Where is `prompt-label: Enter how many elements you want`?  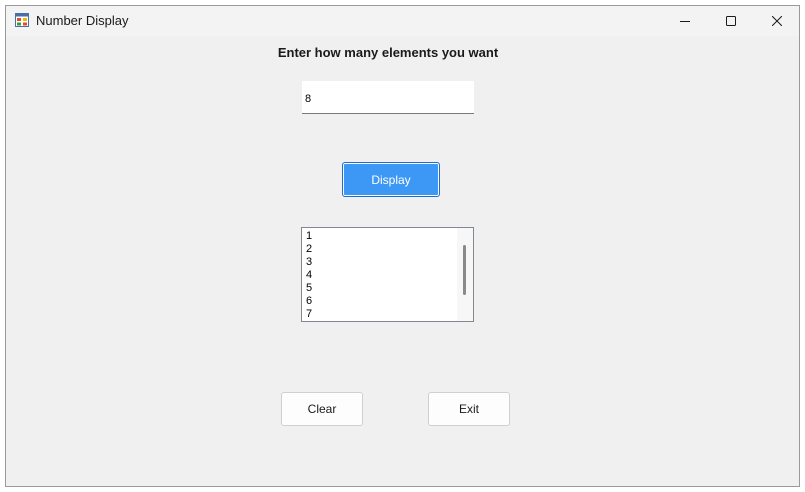 prompt-label: Enter how many elements you want is located at coordinates (388, 52).